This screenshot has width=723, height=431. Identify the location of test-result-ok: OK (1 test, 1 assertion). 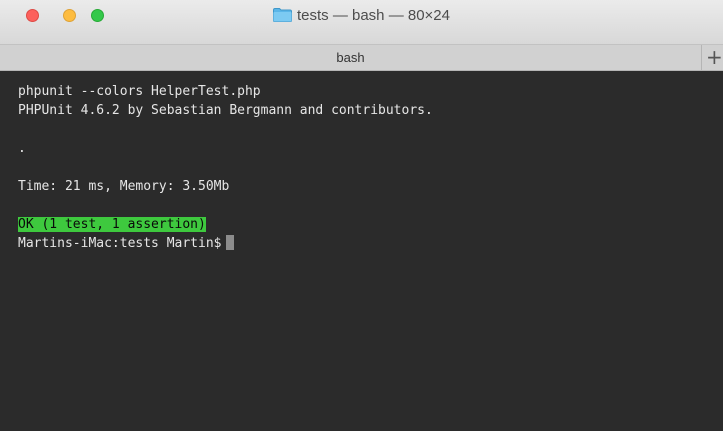
(112, 224).